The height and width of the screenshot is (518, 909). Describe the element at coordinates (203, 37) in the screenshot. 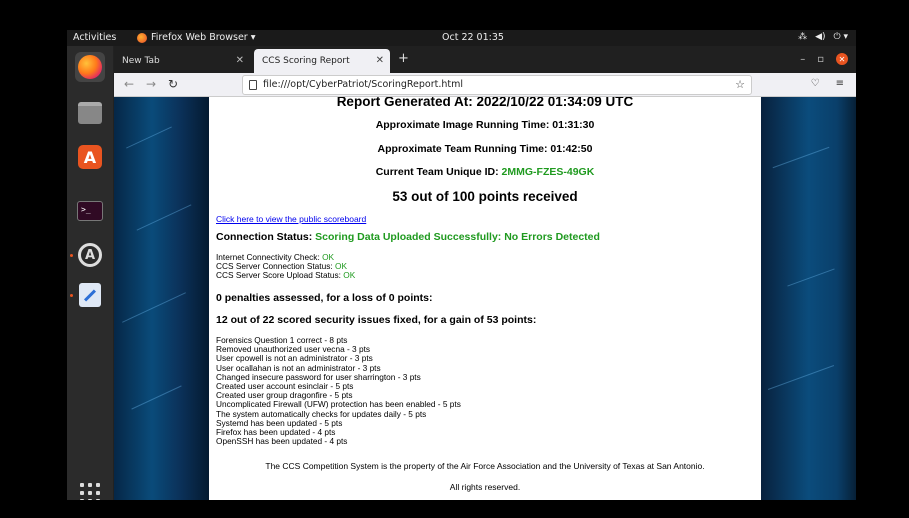

I see `app-menu-label: Firefox Web Browser ▾` at that location.